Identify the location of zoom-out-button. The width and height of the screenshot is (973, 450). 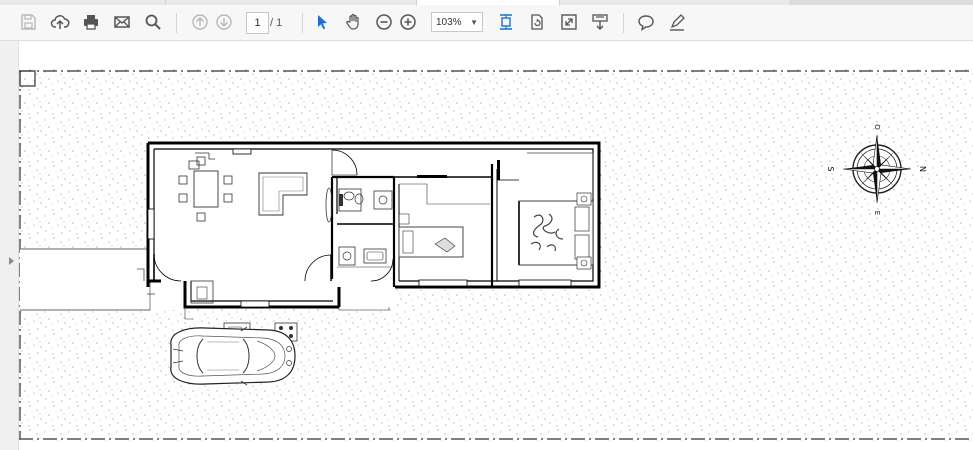
(384, 22).